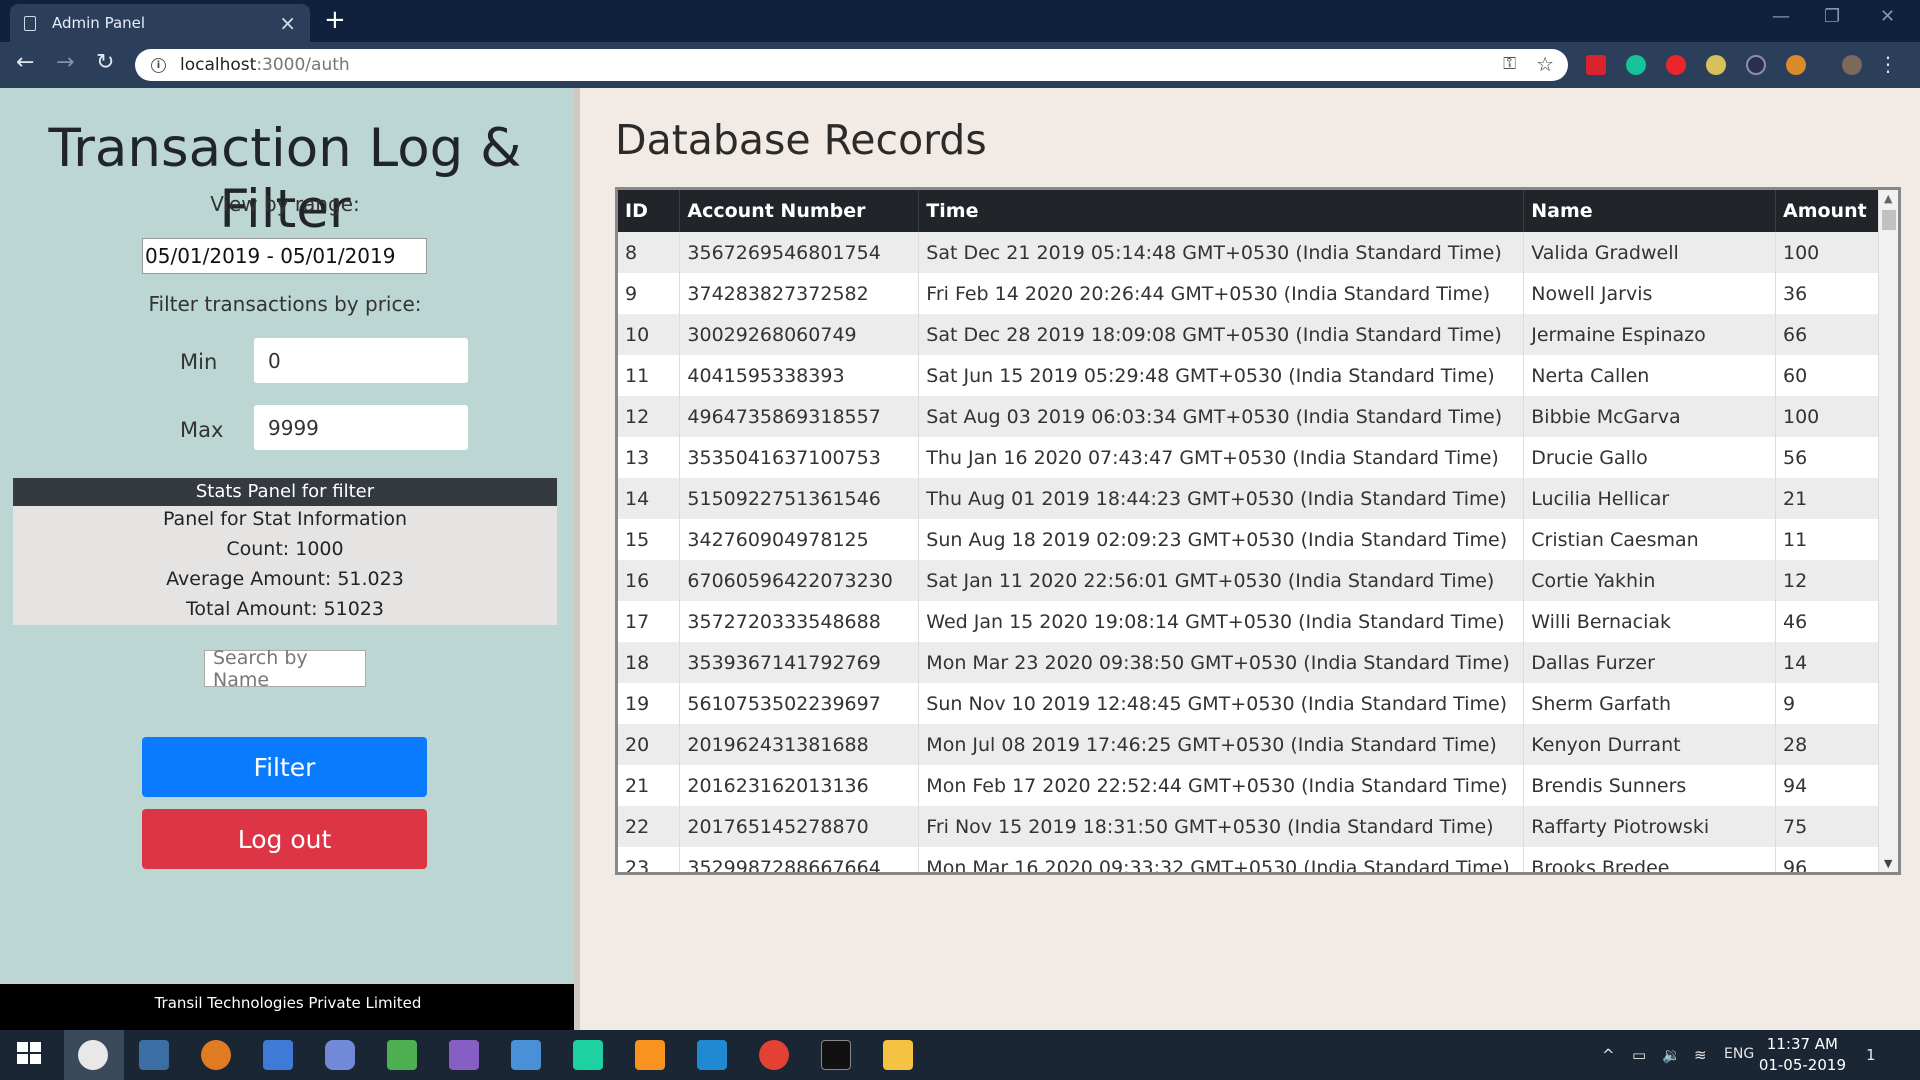  Describe the element at coordinates (1608, 1055) in the screenshot. I see `tray-chevron-icon: ^` at that location.